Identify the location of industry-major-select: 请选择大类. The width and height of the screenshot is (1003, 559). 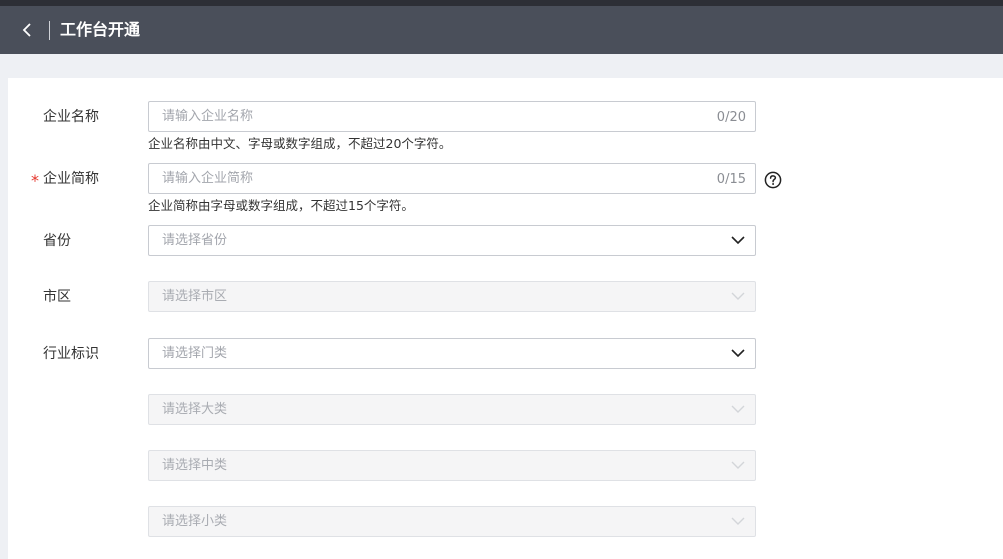
(452, 409).